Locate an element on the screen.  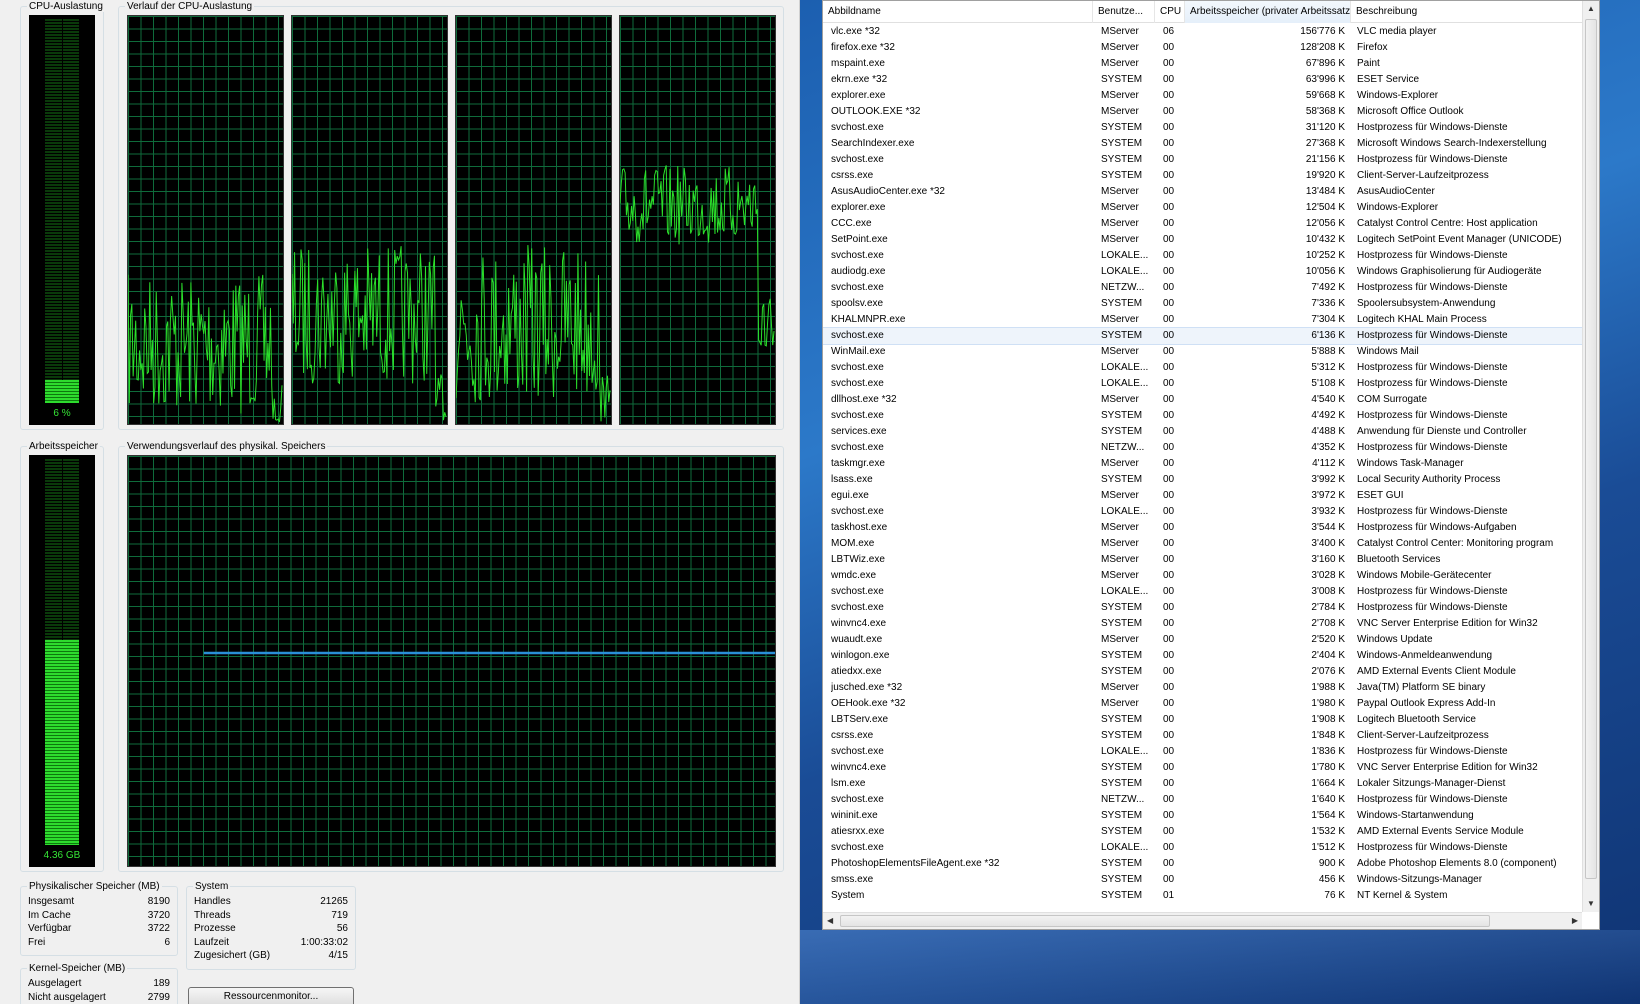
process-memory: 1'988 K is located at coordinates (1328, 687).